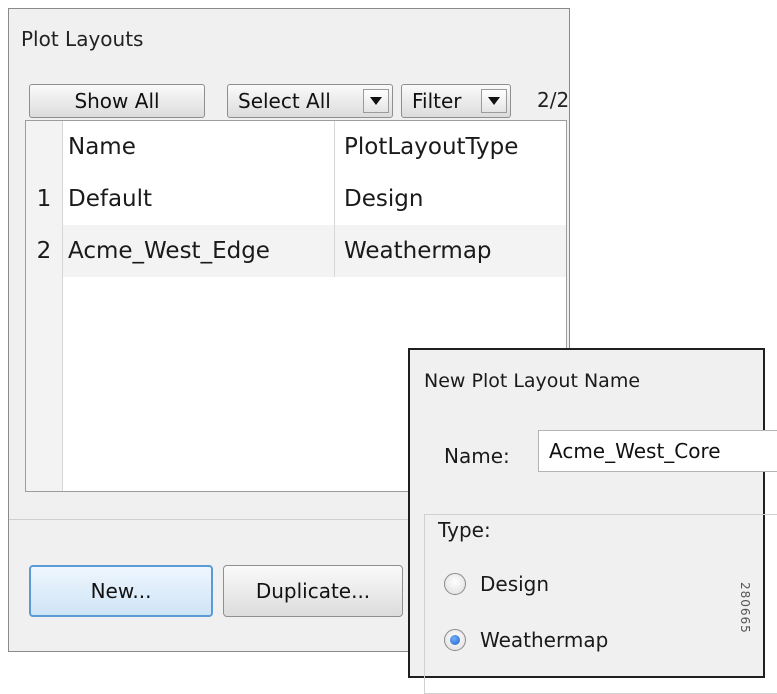 The width and height of the screenshot is (777, 694). I want to click on row-index: 2, so click(44, 251).